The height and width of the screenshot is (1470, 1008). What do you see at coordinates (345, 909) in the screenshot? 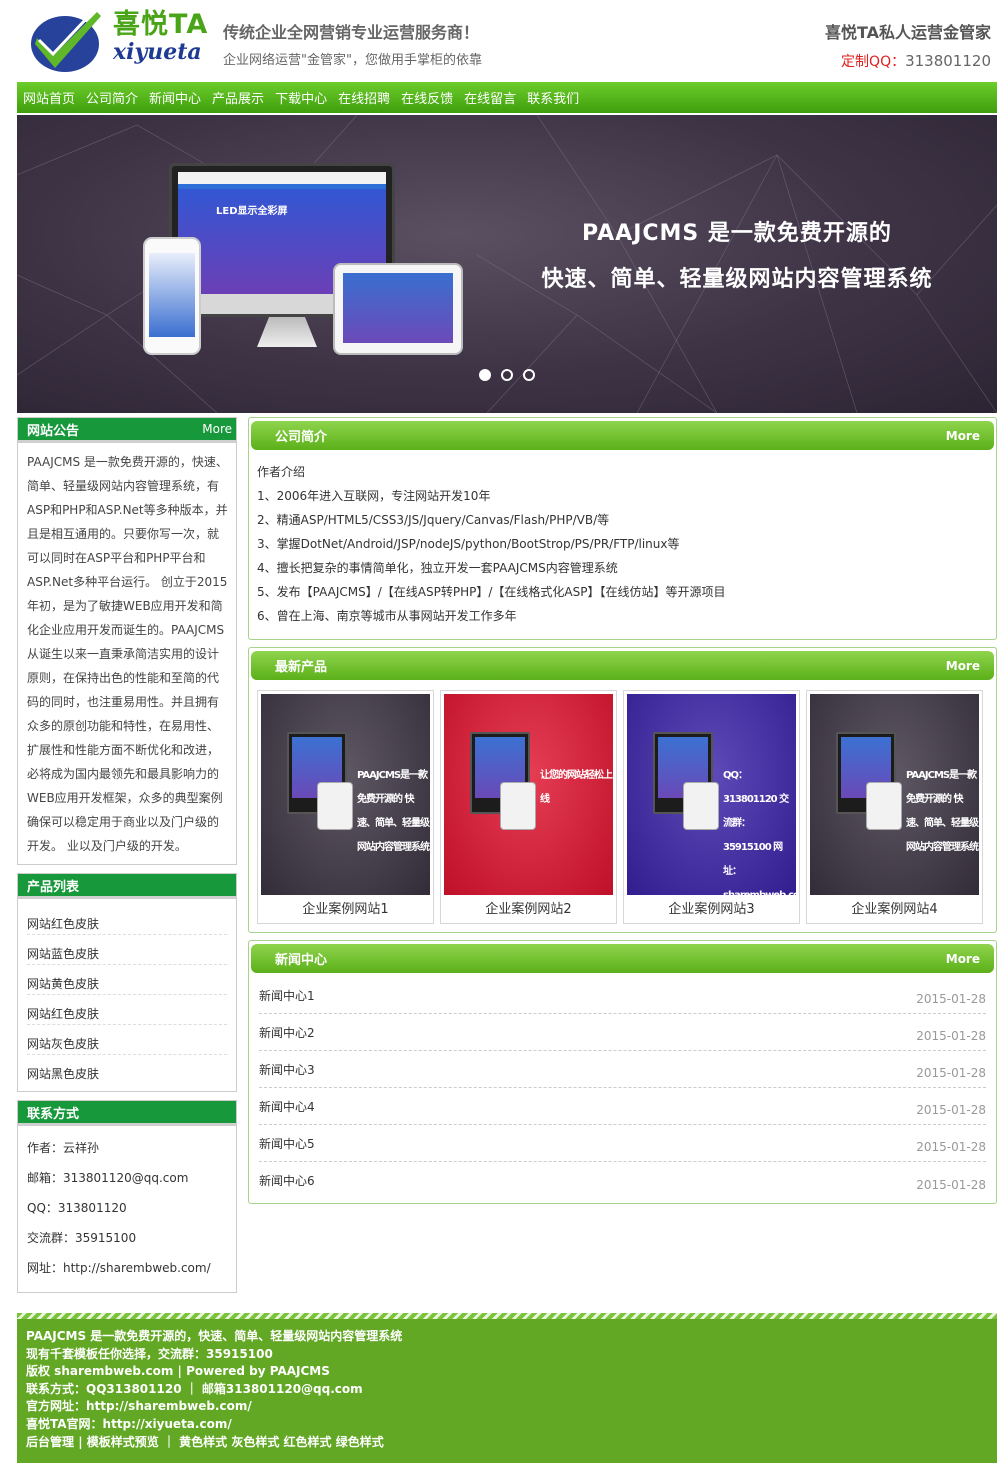
I see `product-caption: 企业案例网站1` at bounding box center [345, 909].